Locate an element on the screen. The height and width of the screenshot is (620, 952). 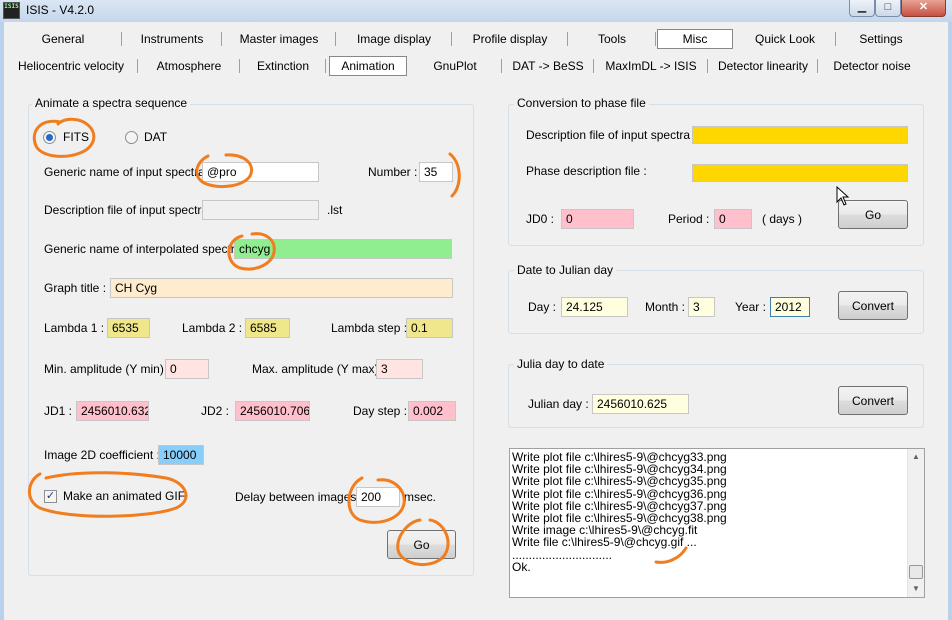
ymin-label: Min. amplitude (Y min) : is located at coordinates (107, 369).